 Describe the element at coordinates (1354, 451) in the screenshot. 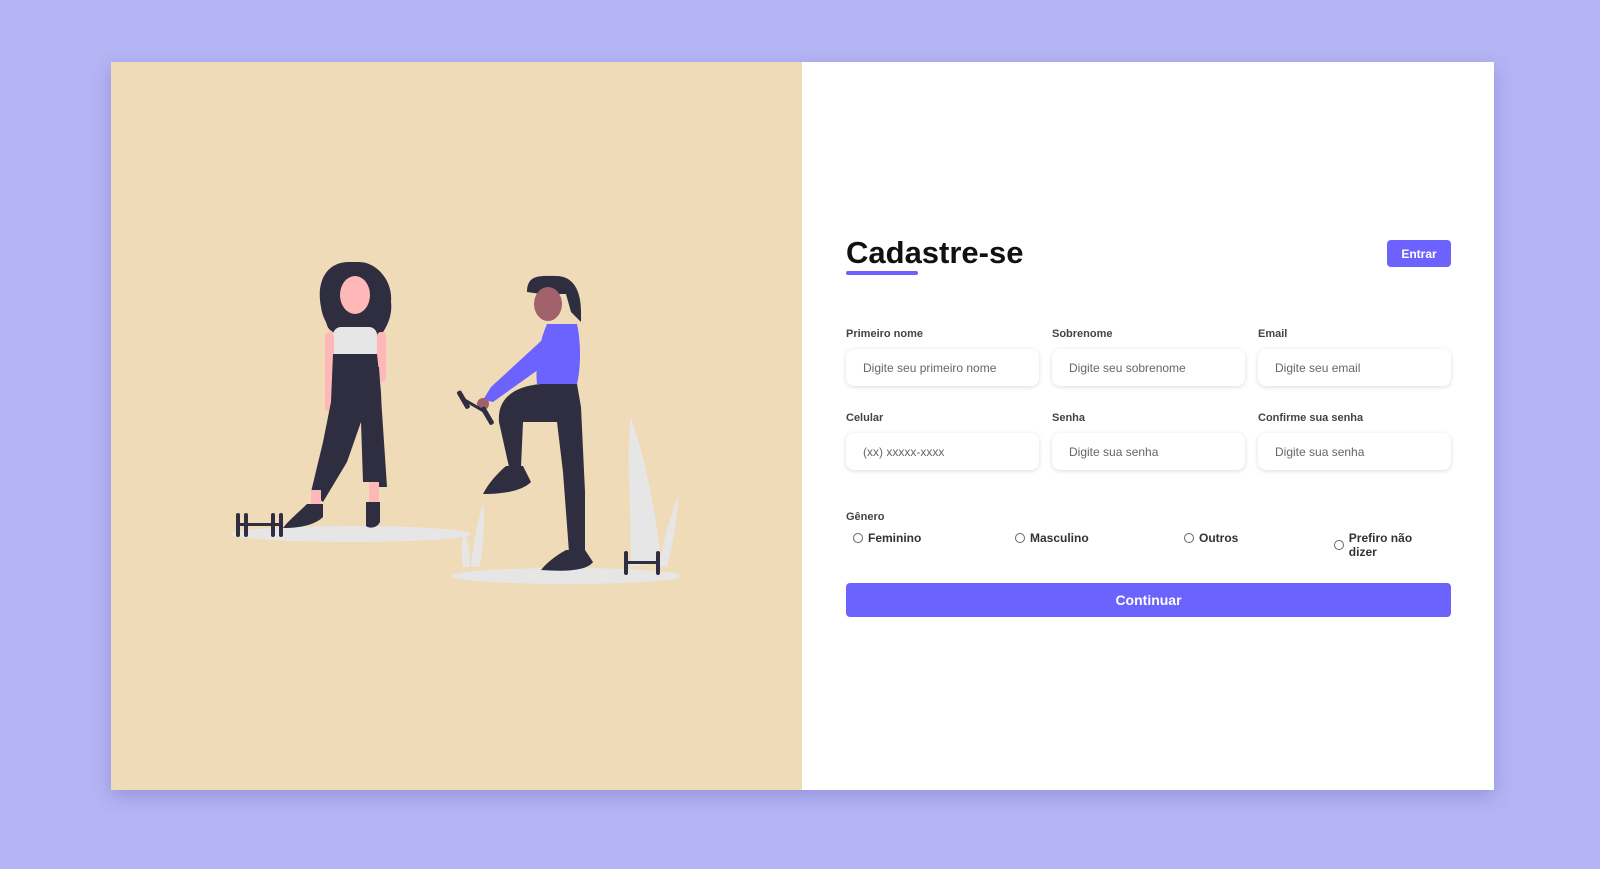

I see `confirm-password-input` at that location.